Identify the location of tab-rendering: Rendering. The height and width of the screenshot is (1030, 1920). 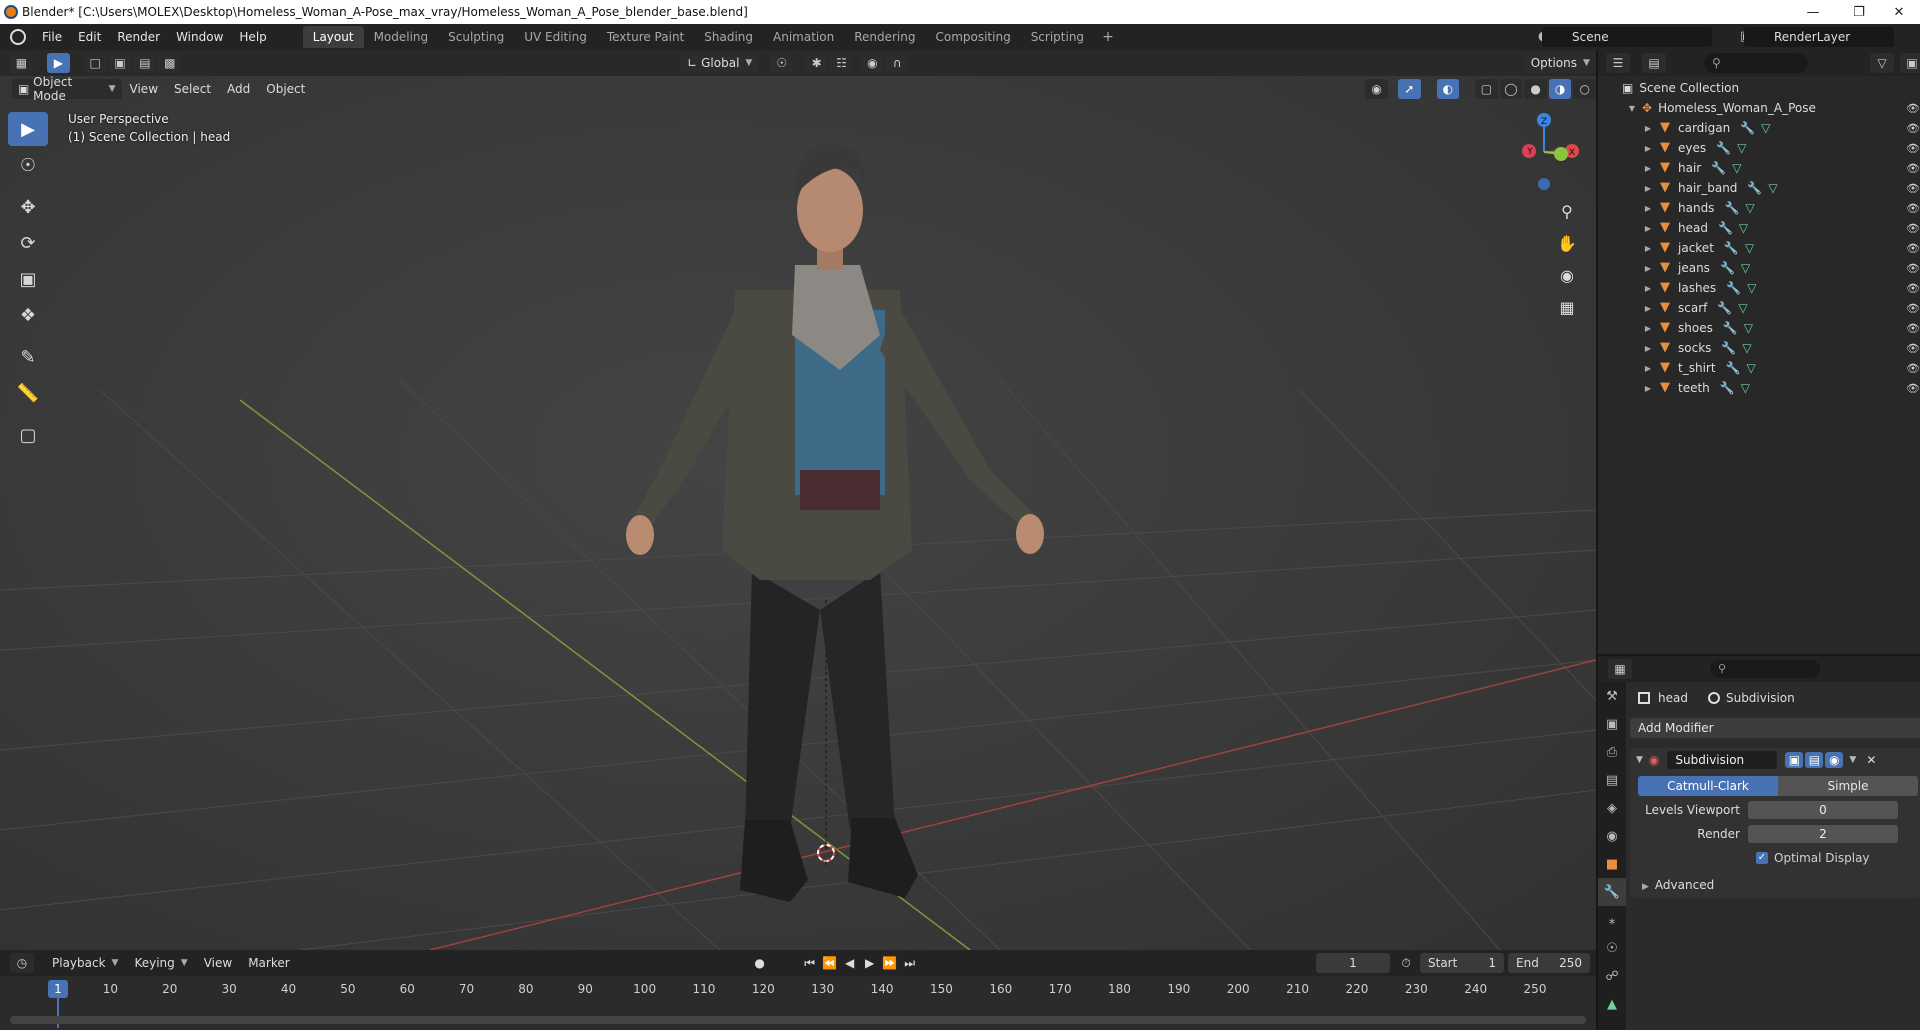
(884, 37).